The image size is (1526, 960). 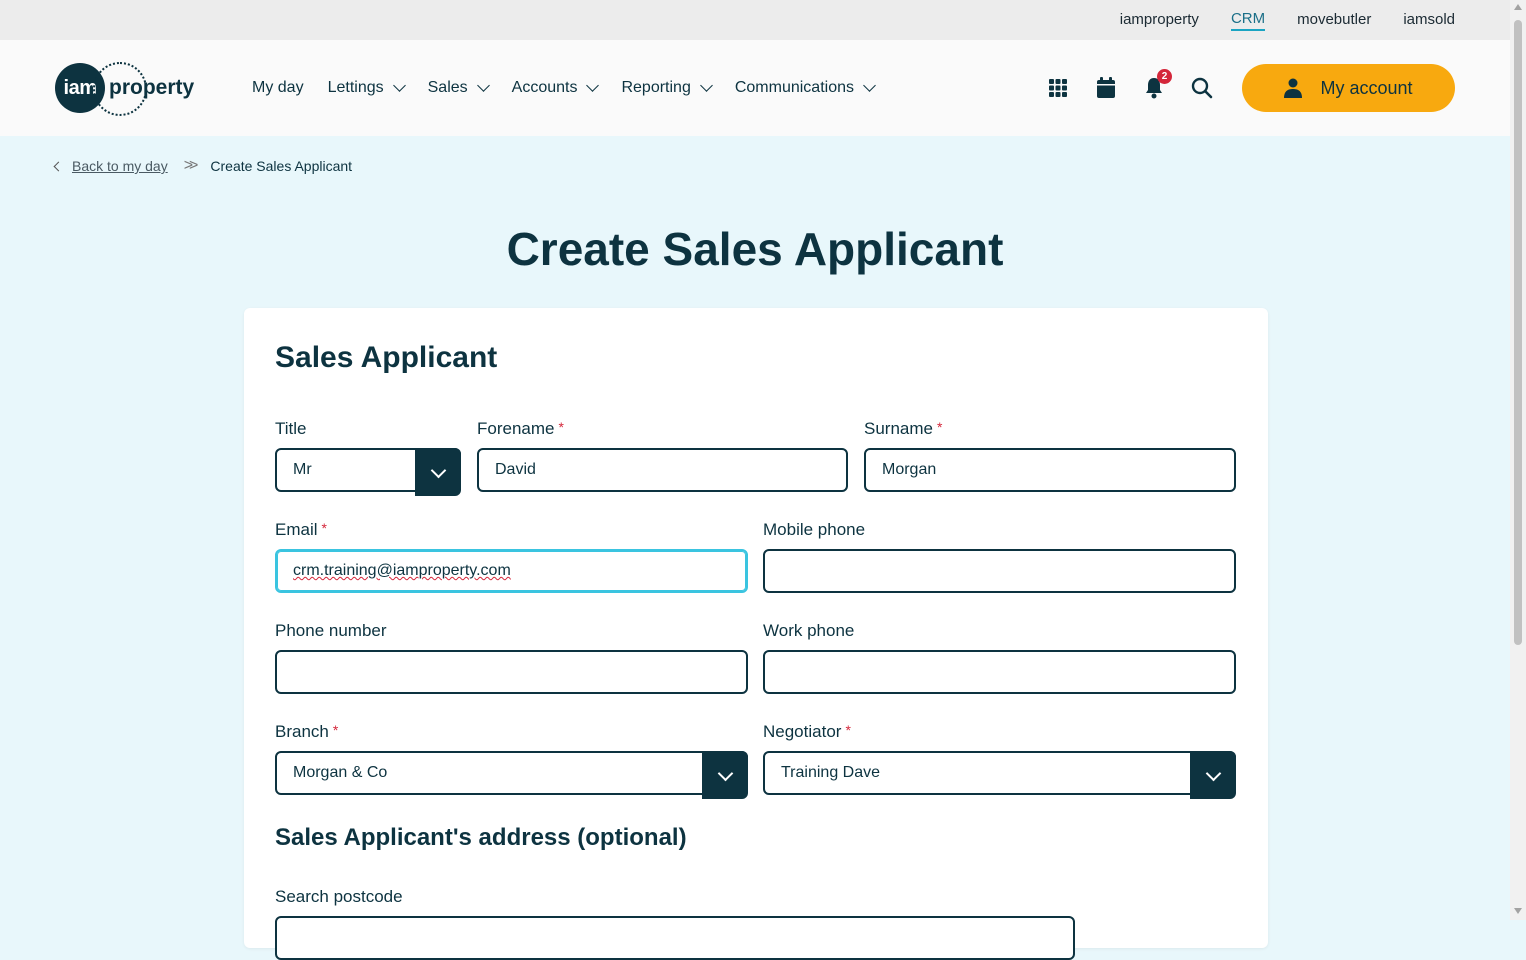 What do you see at coordinates (447, 87) in the screenshot?
I see `nav-sales-label: Sales` at bounding box center [447, 87].